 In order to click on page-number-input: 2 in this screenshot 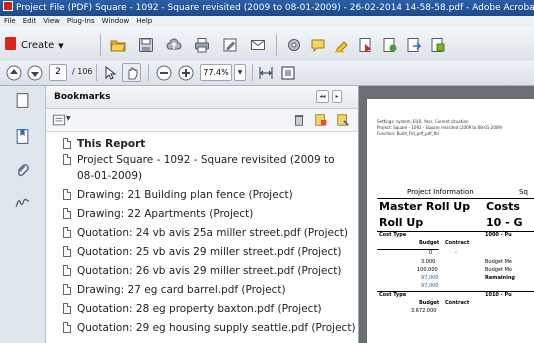, I will do `click(58, 72)`.